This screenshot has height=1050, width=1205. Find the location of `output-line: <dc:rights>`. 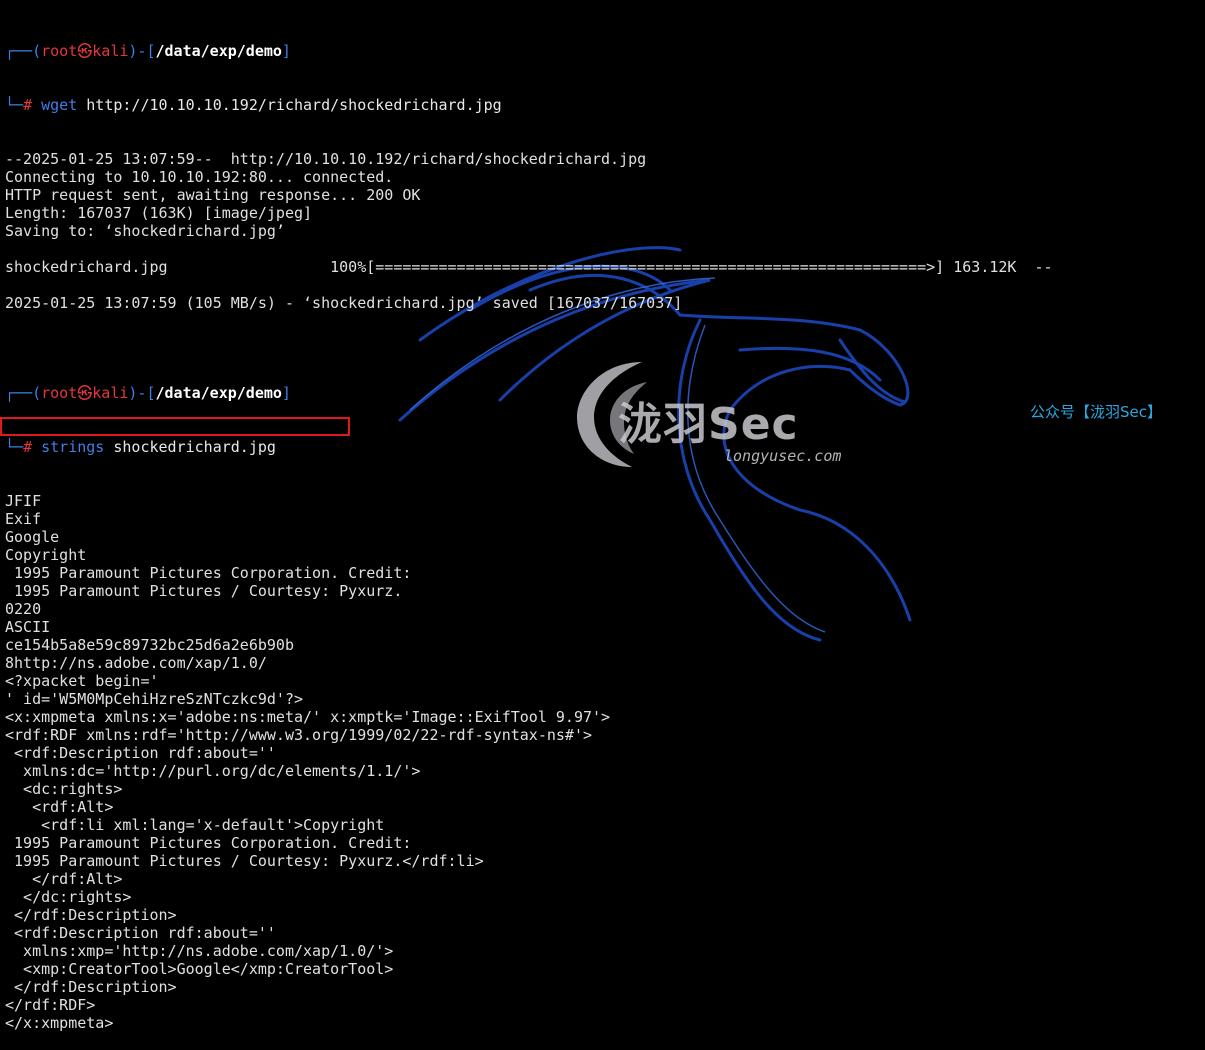

output-line: <dc:rights> is located at coordinates (64, 789).